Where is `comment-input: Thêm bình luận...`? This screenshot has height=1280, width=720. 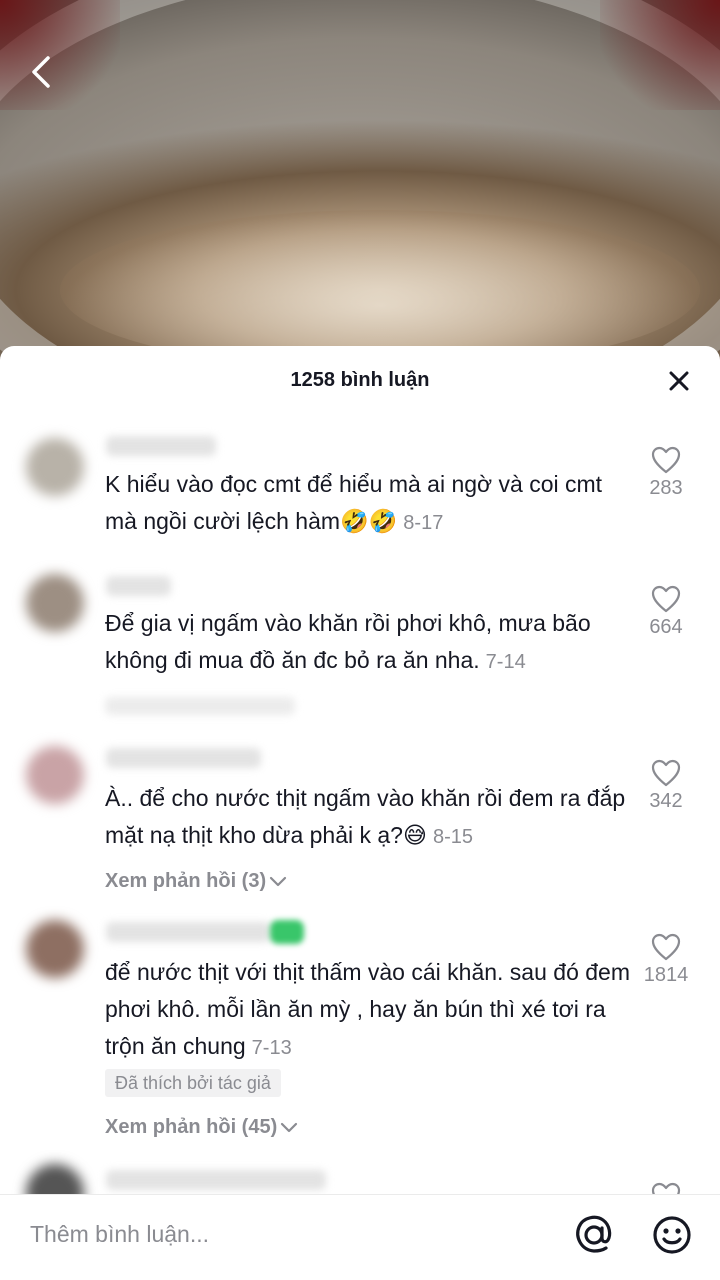
comment-input: Thêm bình luận... is located at coordinates (280, 1234).